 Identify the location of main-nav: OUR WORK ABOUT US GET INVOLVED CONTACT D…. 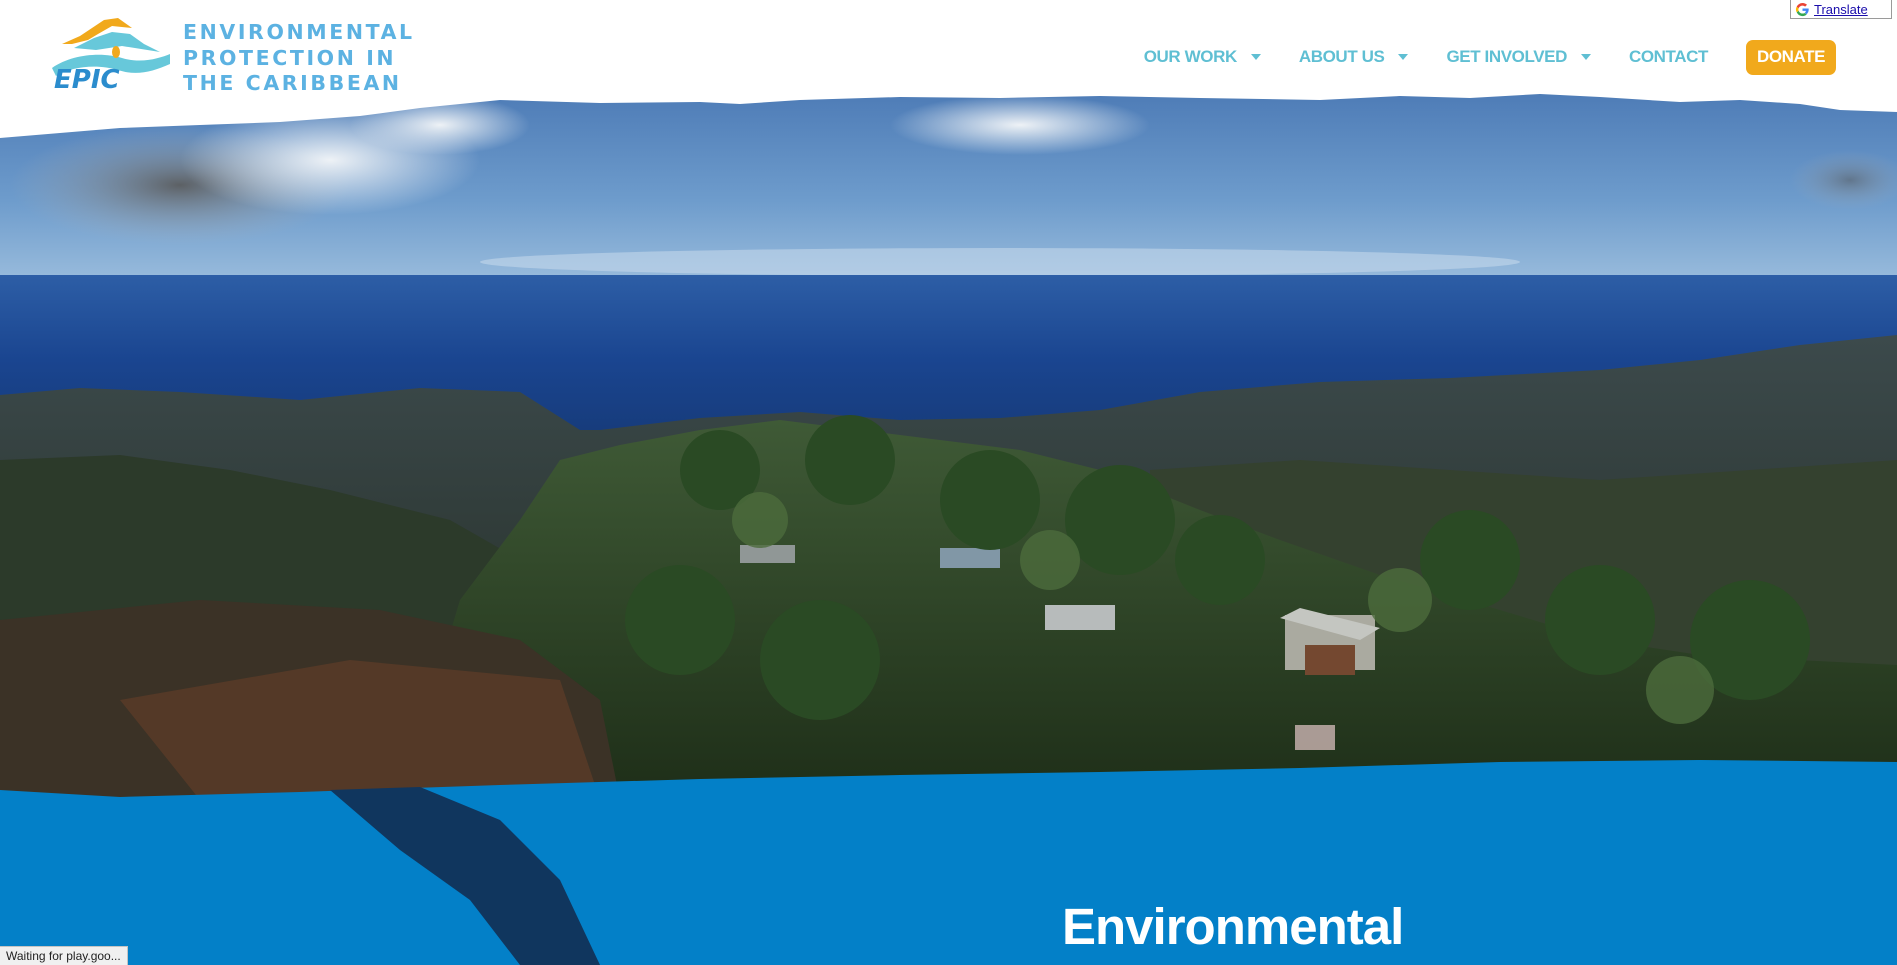
(1490, 57).